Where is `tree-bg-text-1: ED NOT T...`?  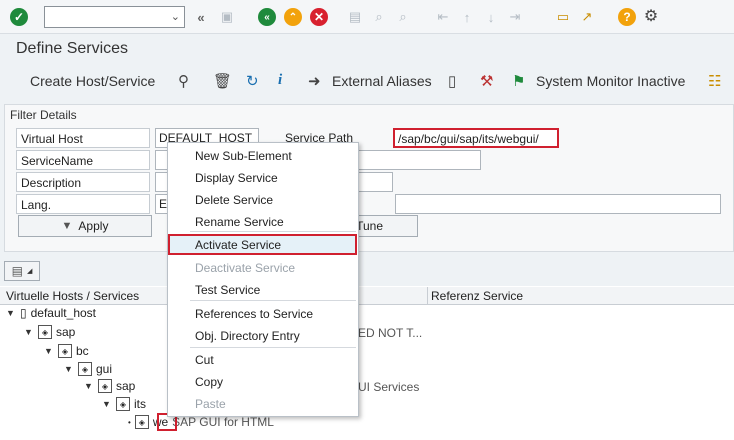 tree-bg-text-1: ED NOT T... is located at coordinates (390, 333).